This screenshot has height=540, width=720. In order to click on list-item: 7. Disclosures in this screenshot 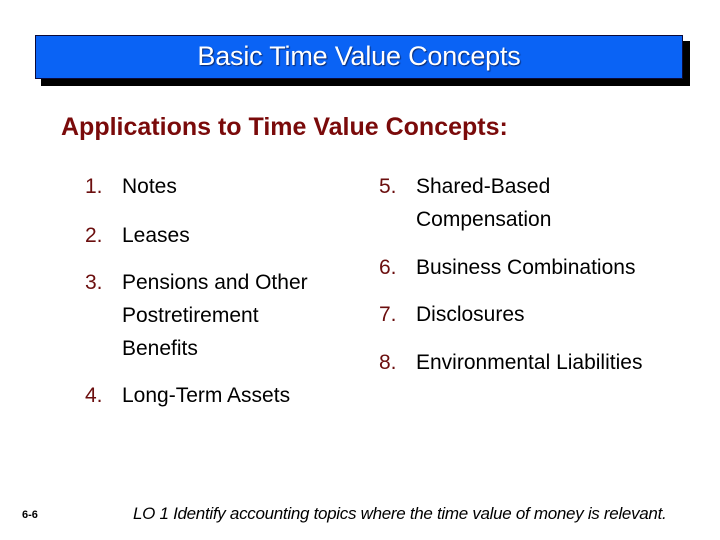, I will do `click(452, 314)`.